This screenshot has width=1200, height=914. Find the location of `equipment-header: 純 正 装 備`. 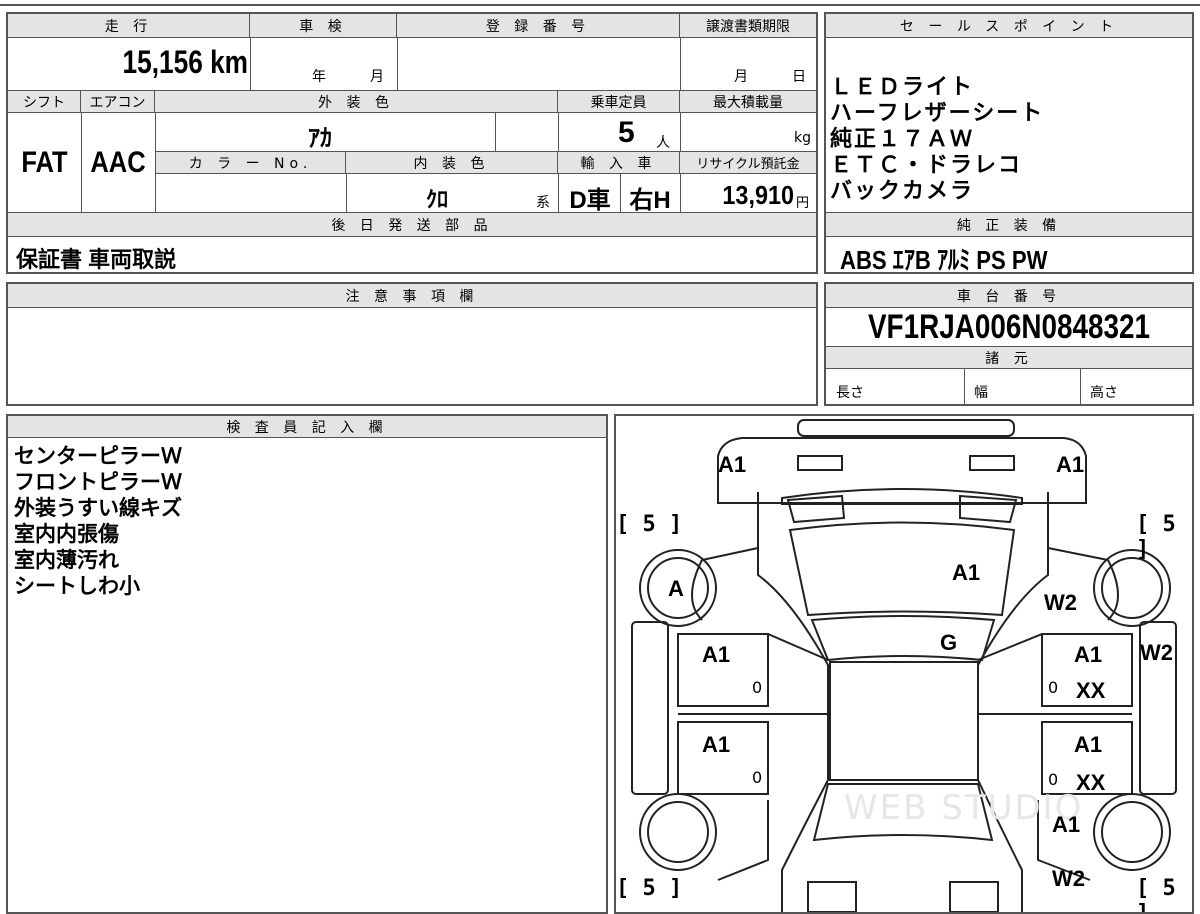

equipment-header: 純 正 装 備 is located at coordinates (1009, 225).